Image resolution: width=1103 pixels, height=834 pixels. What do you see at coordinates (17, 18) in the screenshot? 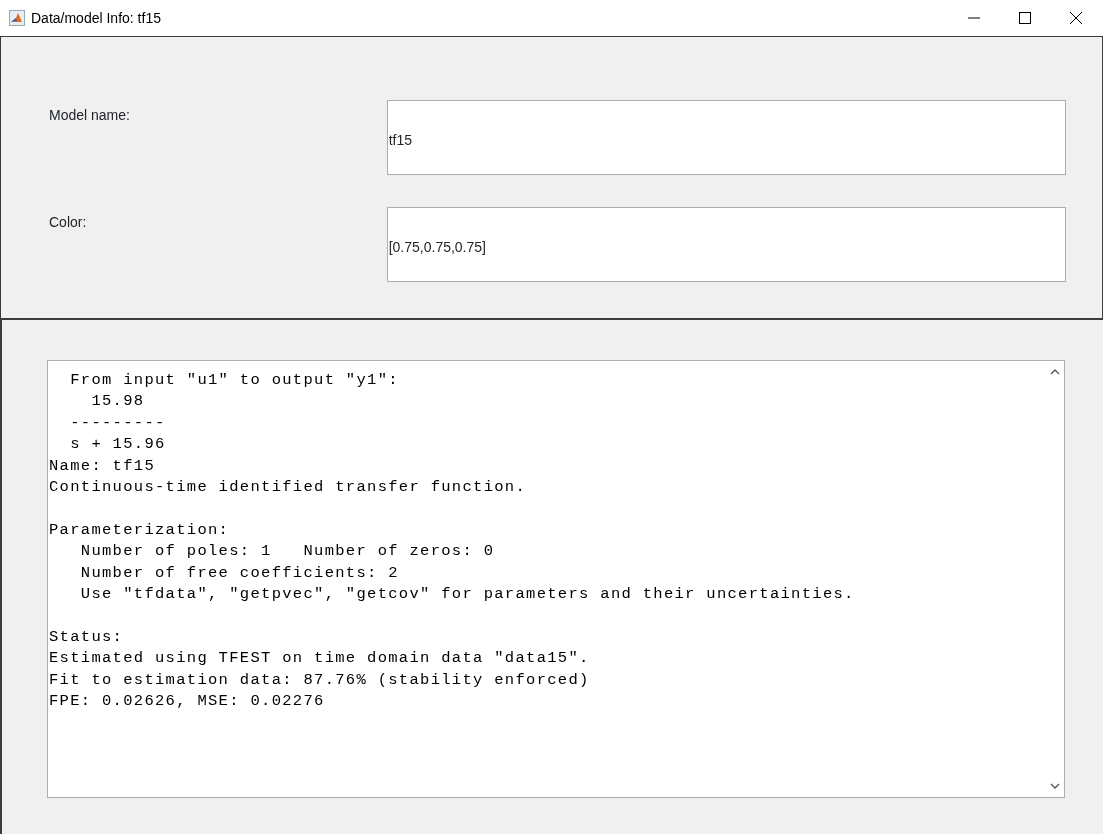
I see `app-logo-icon` at bounding box center [17, 18].